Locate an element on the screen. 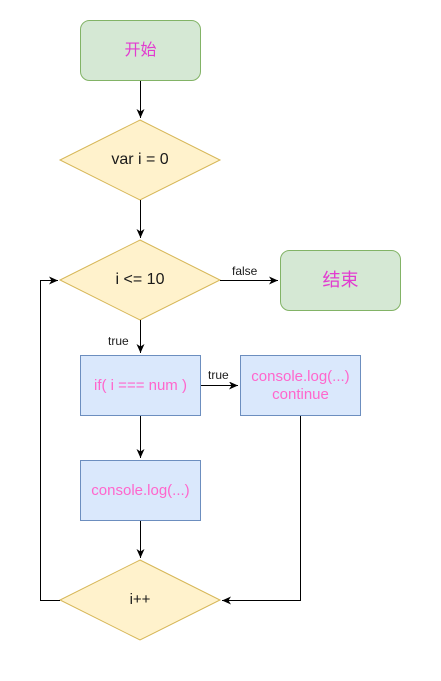 Image resolution: width=441 pixels, height=681 pixels. continue-node-line2: continue is located at coordinates (300, 394).